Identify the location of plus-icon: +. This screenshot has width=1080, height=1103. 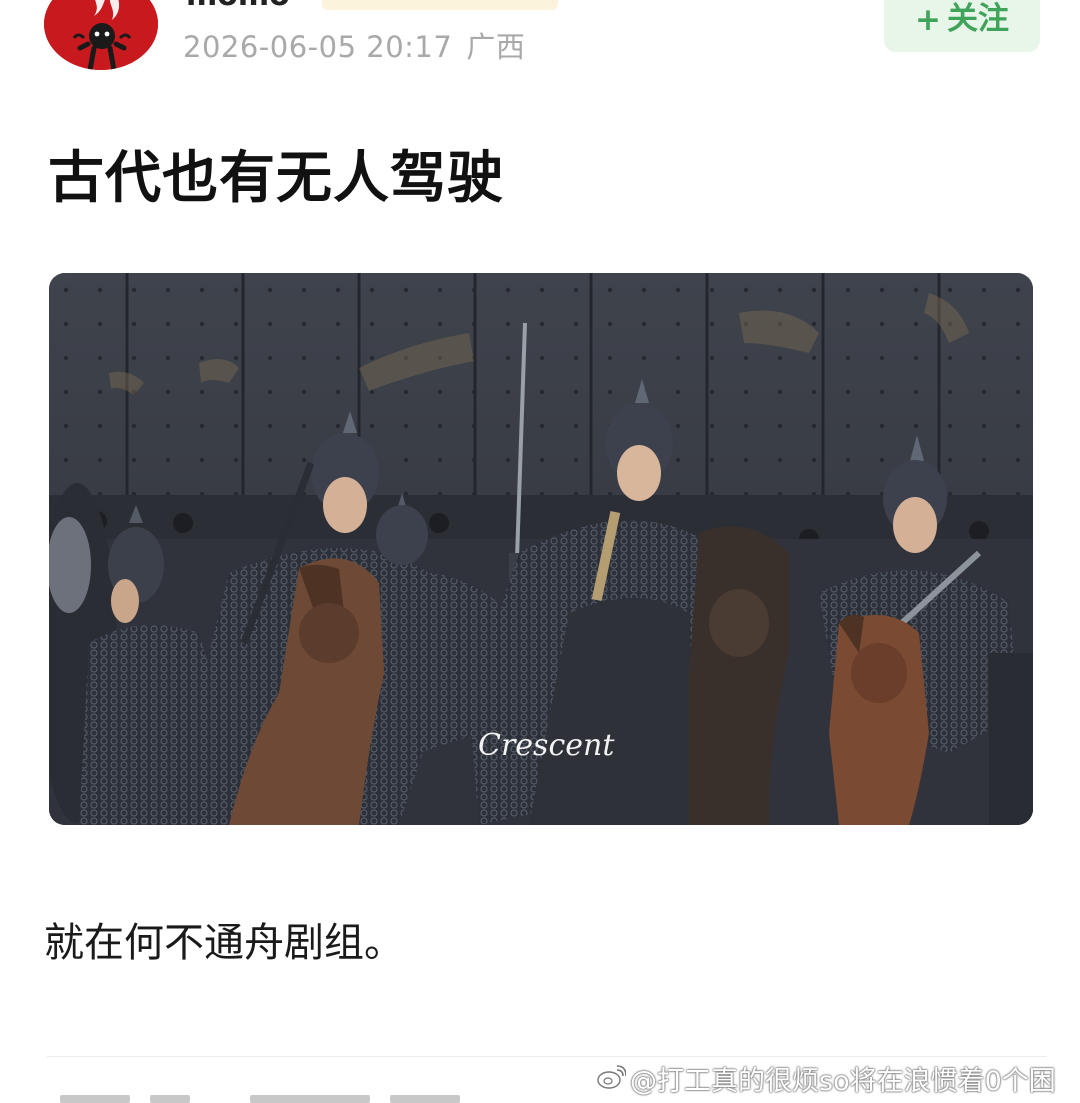
(928, 20).